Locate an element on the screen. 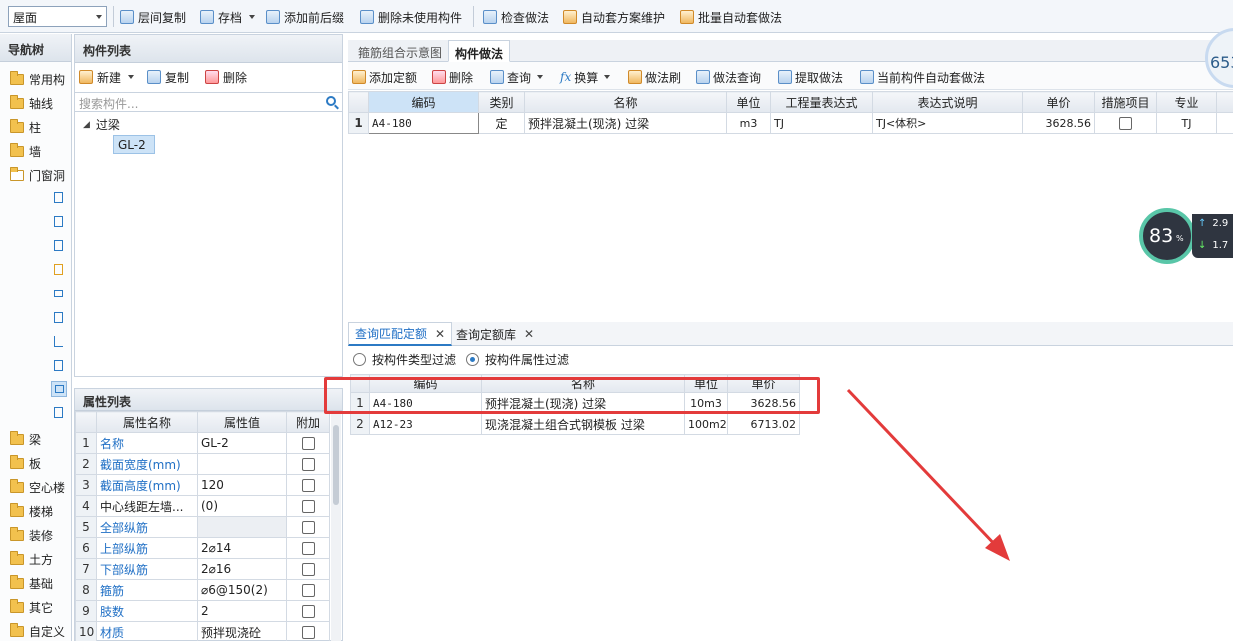  lintel-icon is located at coordinates (59, 294).